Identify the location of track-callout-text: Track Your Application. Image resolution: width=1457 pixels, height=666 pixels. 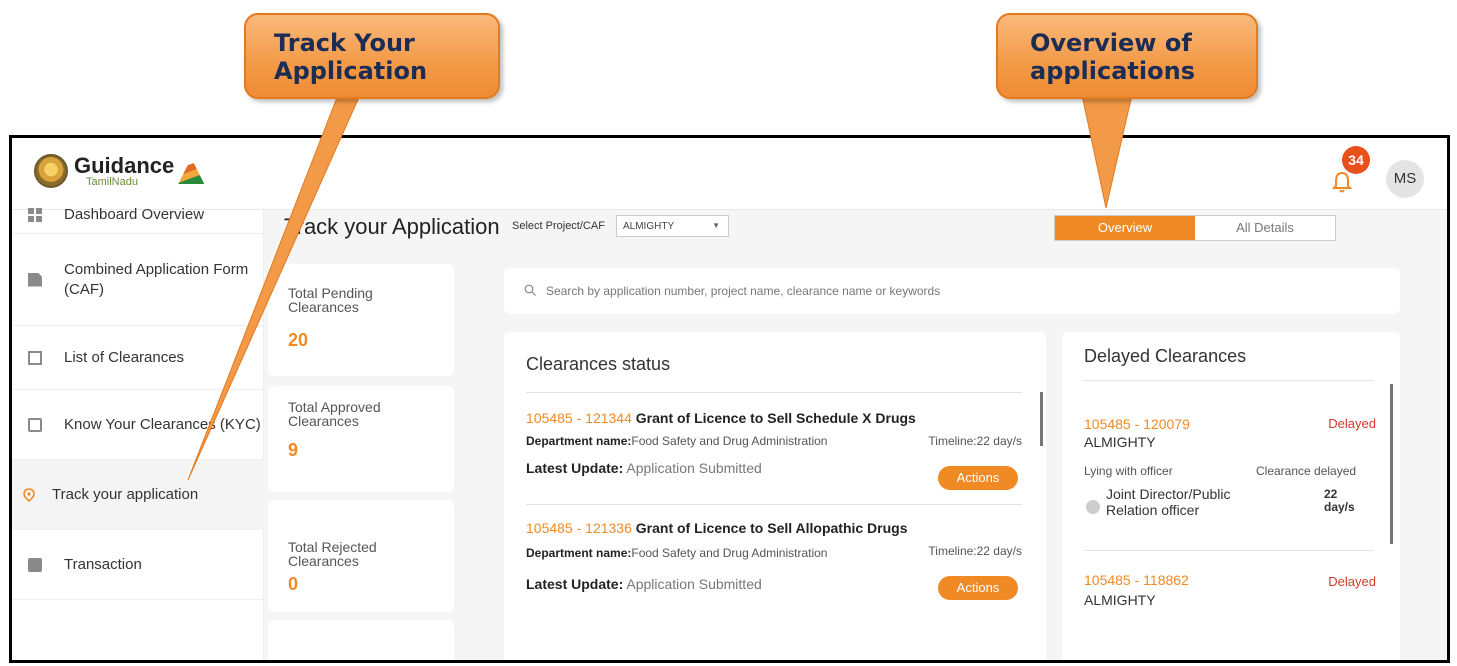
(351, 57).